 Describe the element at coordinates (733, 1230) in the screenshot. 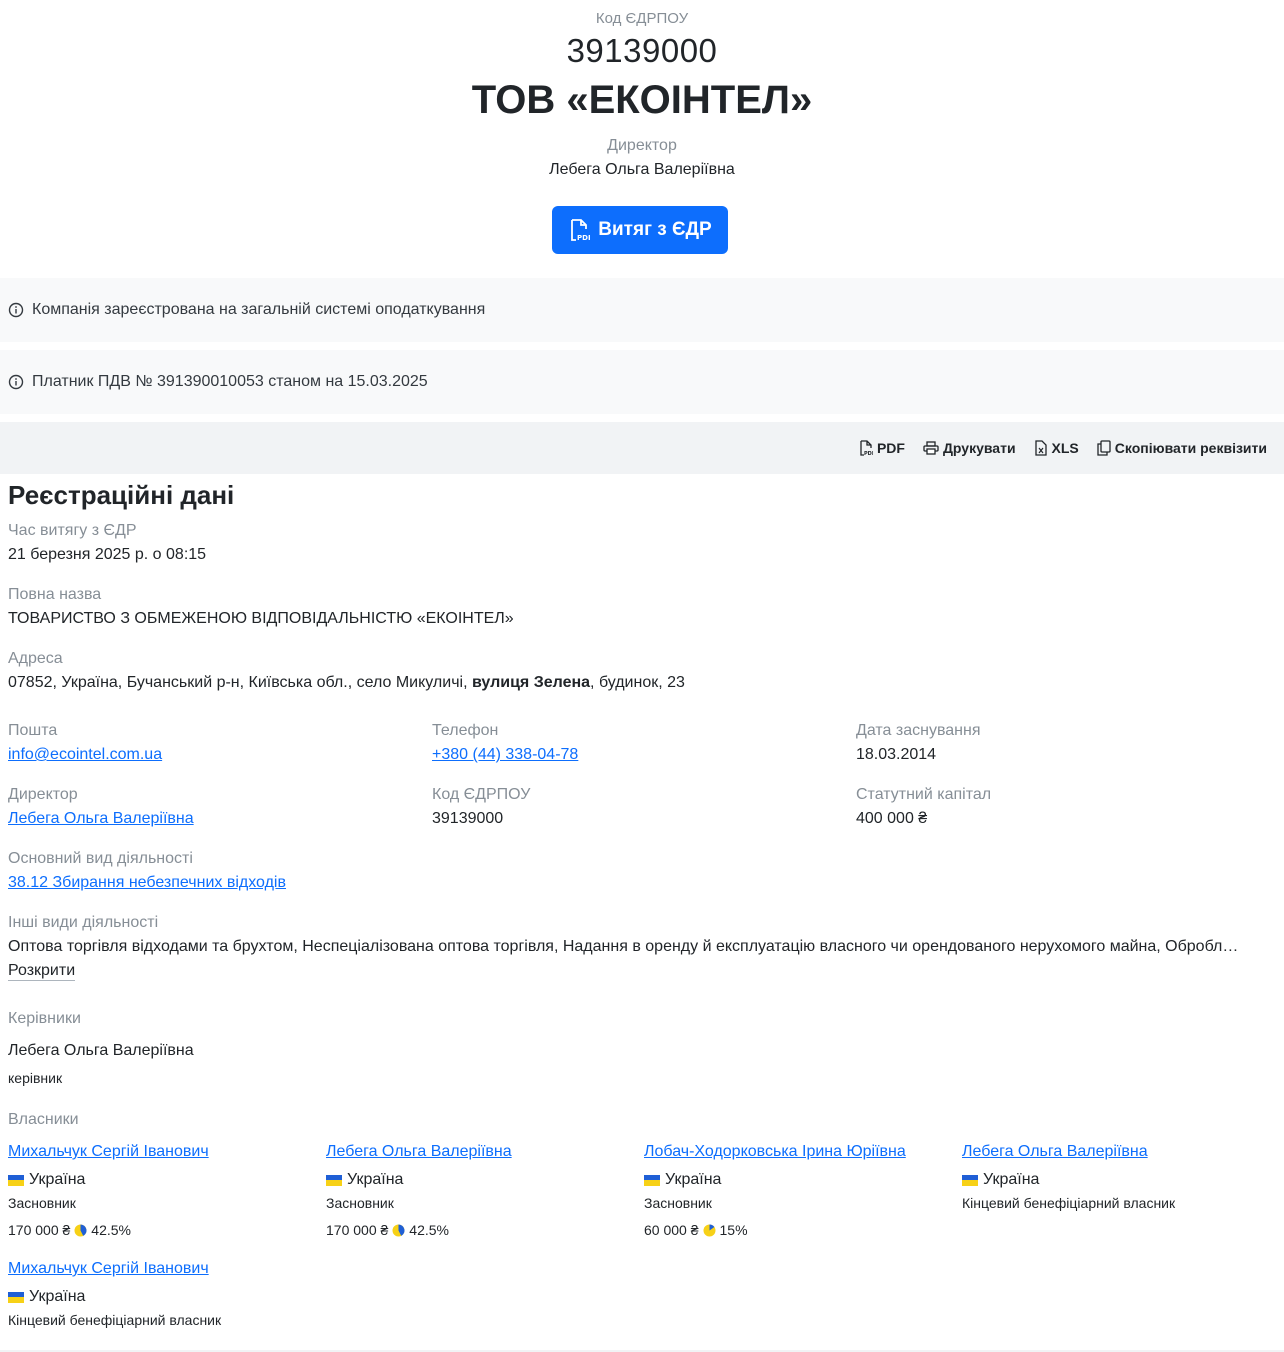

I see `owner-percent: 15%` at that location.